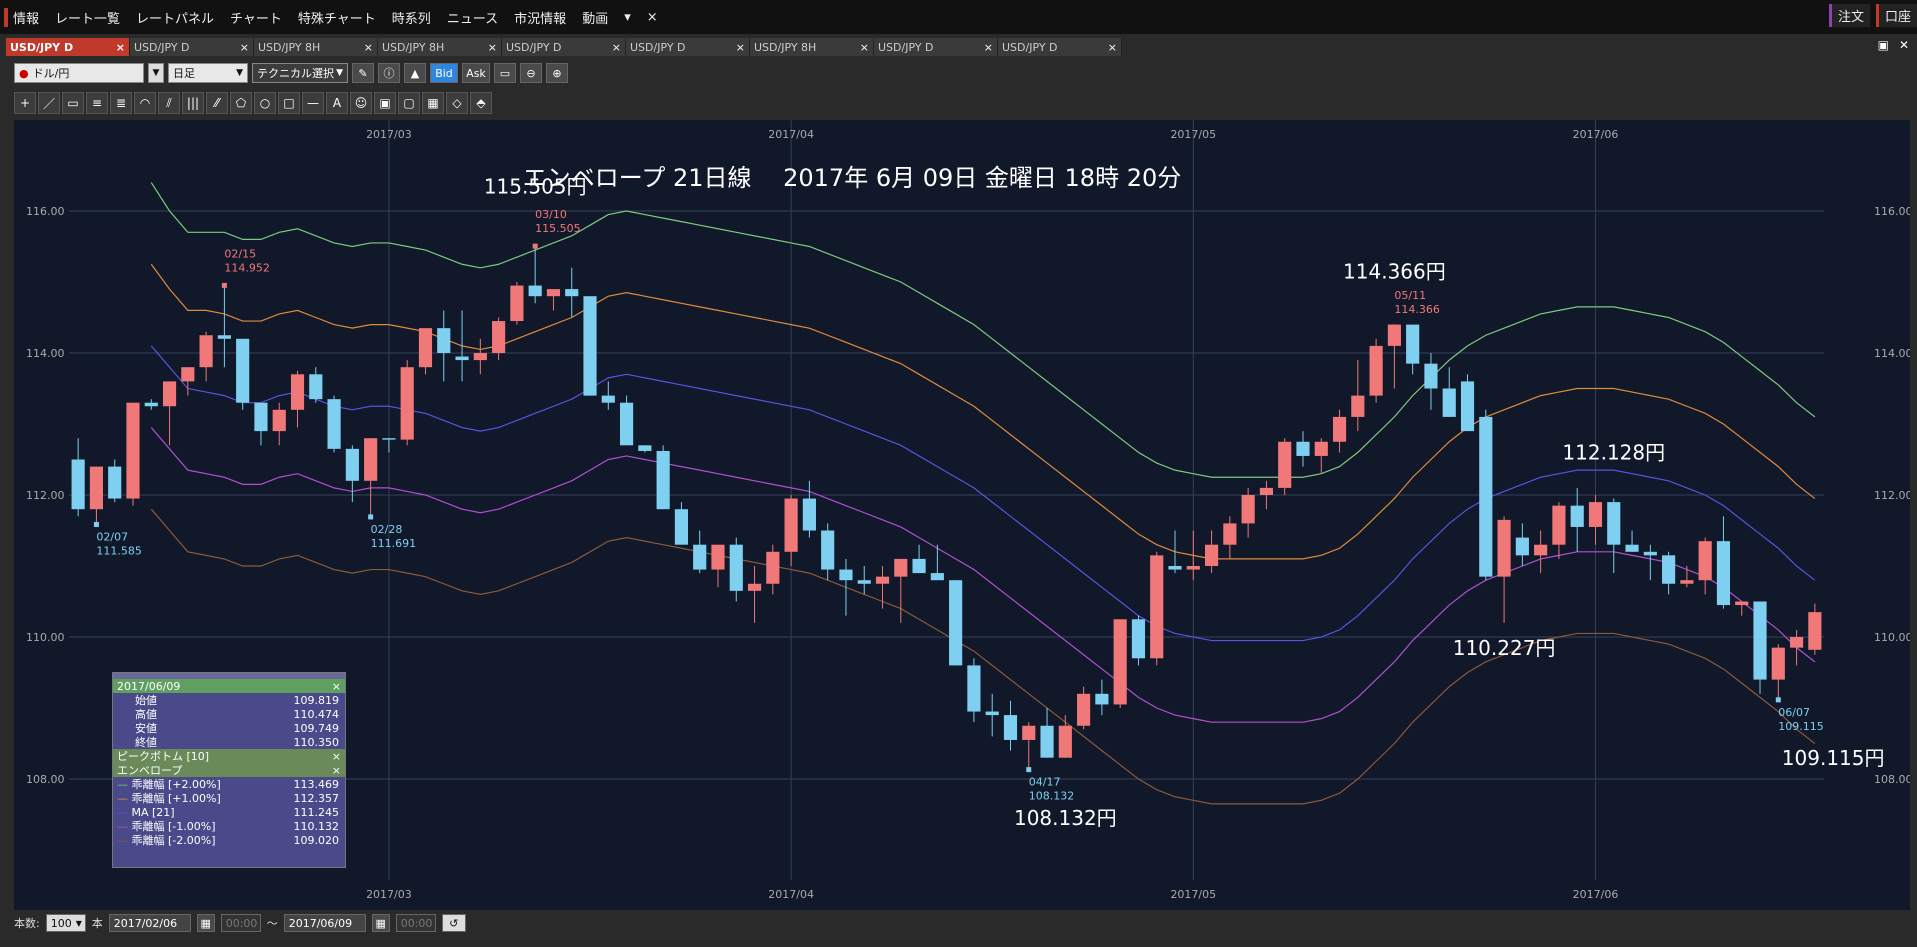 Image resolution: width=1917 pixels, height=947 pixels. Describe the element at coordinates (87, 17) in the screenshot. I see `menu-item-rate-list: レート一覧` at that location.